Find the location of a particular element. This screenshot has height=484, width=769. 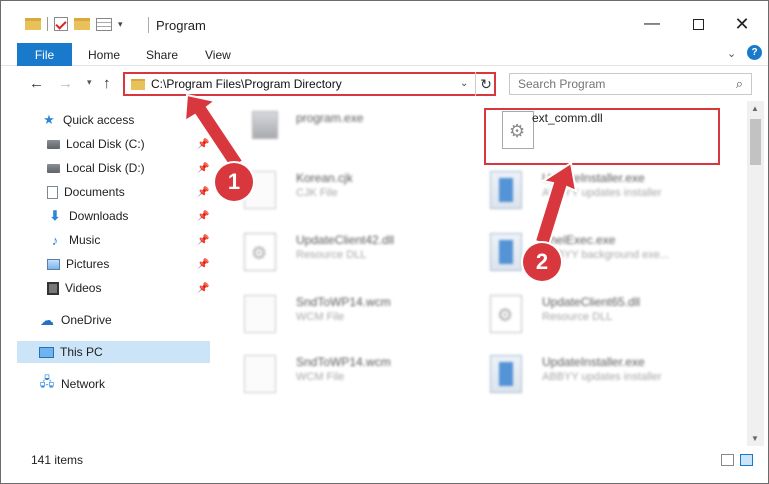

sidebar-item-documents: Documents is located at coordinates (128, 192).